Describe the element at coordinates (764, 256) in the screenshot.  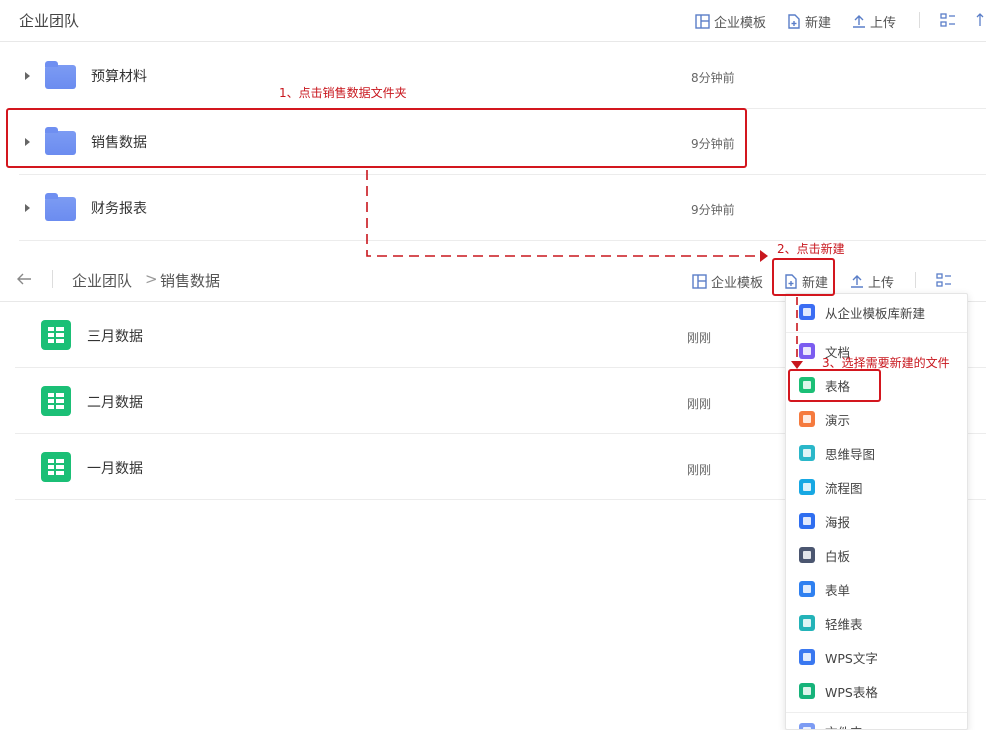
I see `arrowhead-step2` at that location.